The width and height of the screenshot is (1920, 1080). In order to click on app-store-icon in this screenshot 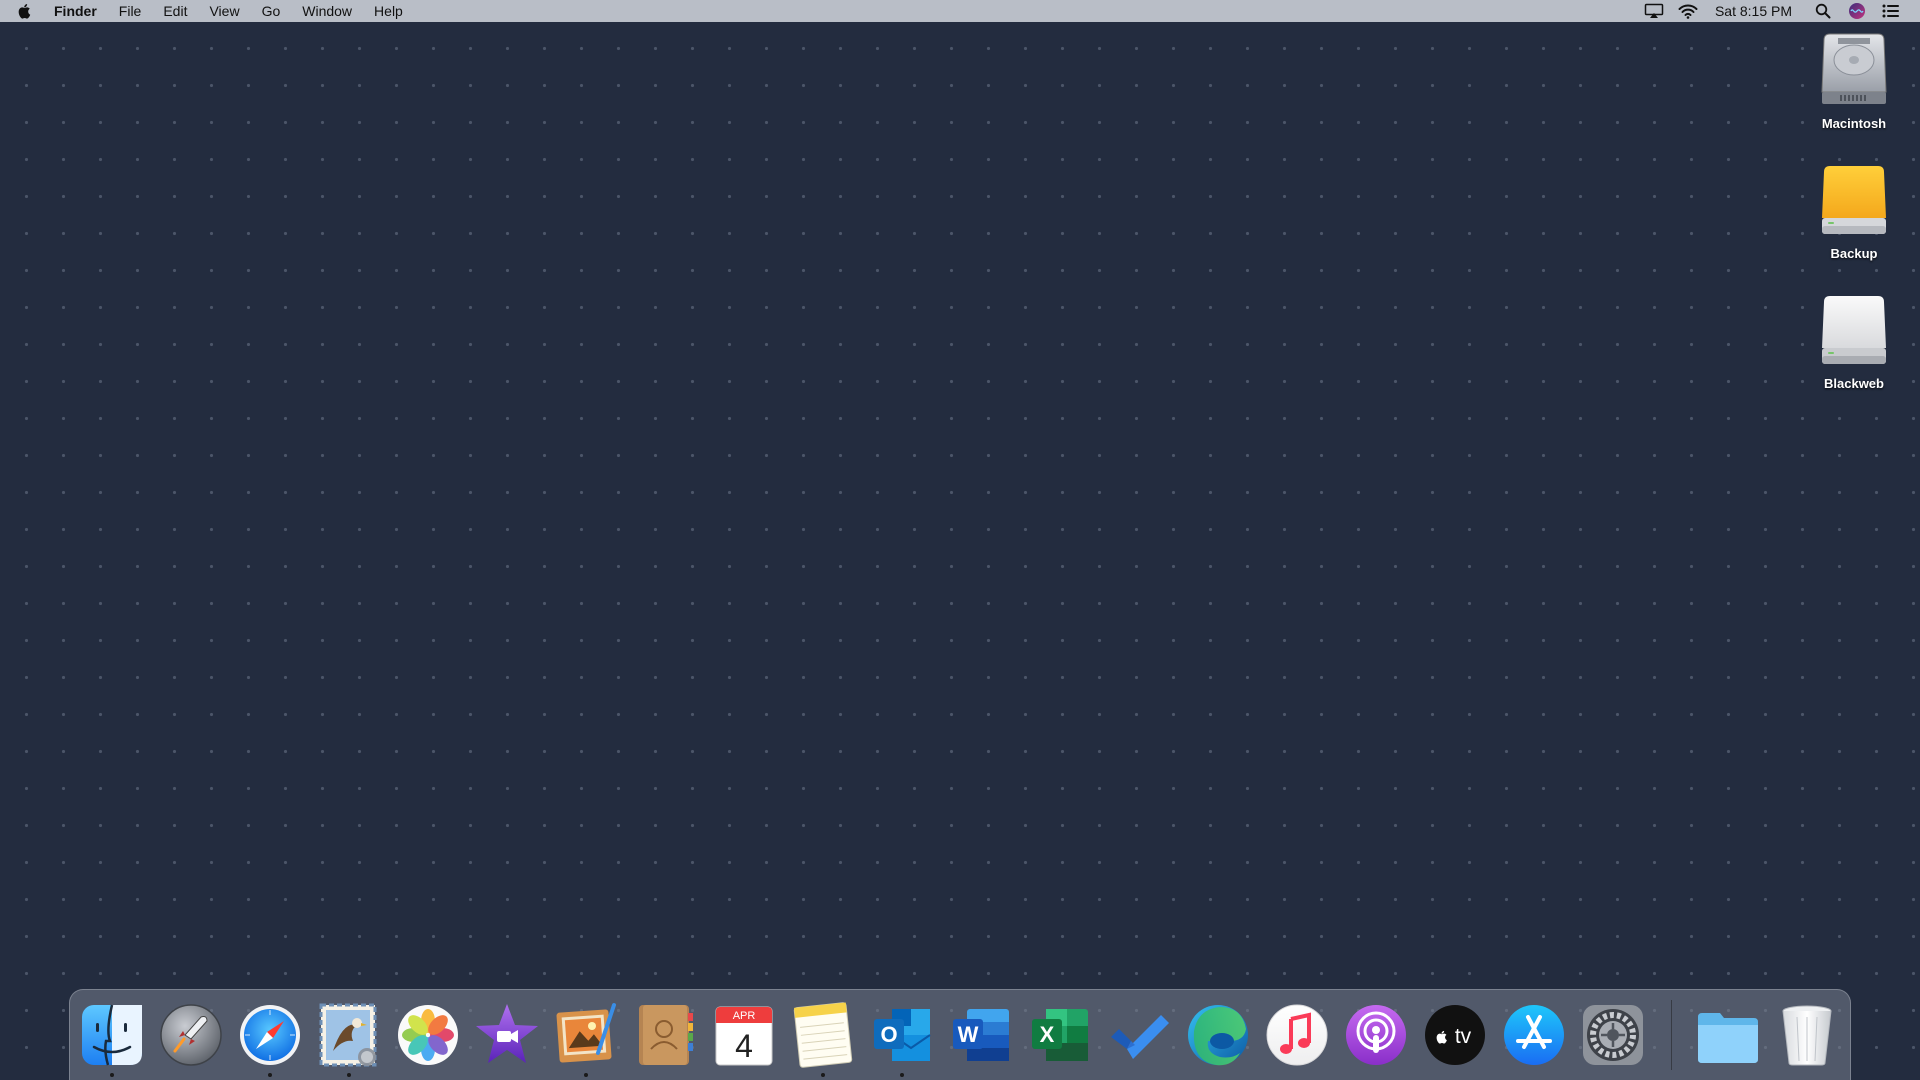, I will do `click(1534, 1035)`.